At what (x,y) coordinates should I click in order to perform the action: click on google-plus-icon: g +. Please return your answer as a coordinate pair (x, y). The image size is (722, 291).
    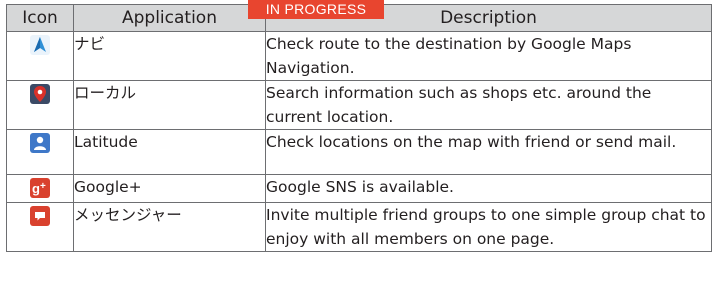
    Looking at the image, I should click on (40, 187).